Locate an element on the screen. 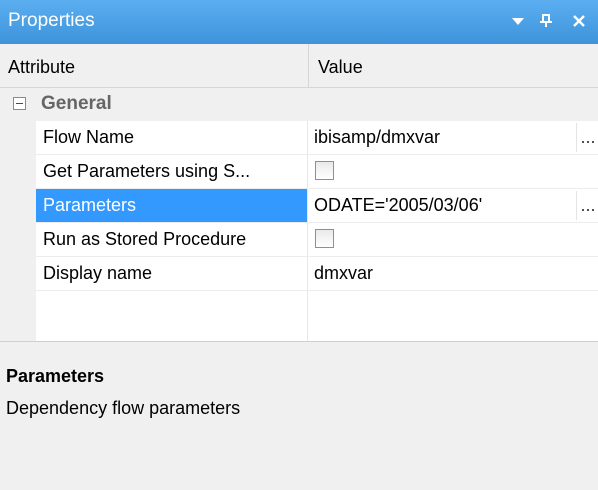 Image resolution: width=598 pixels, height=490 pixels. category-row-general: General is located at coordinates (299, 104).